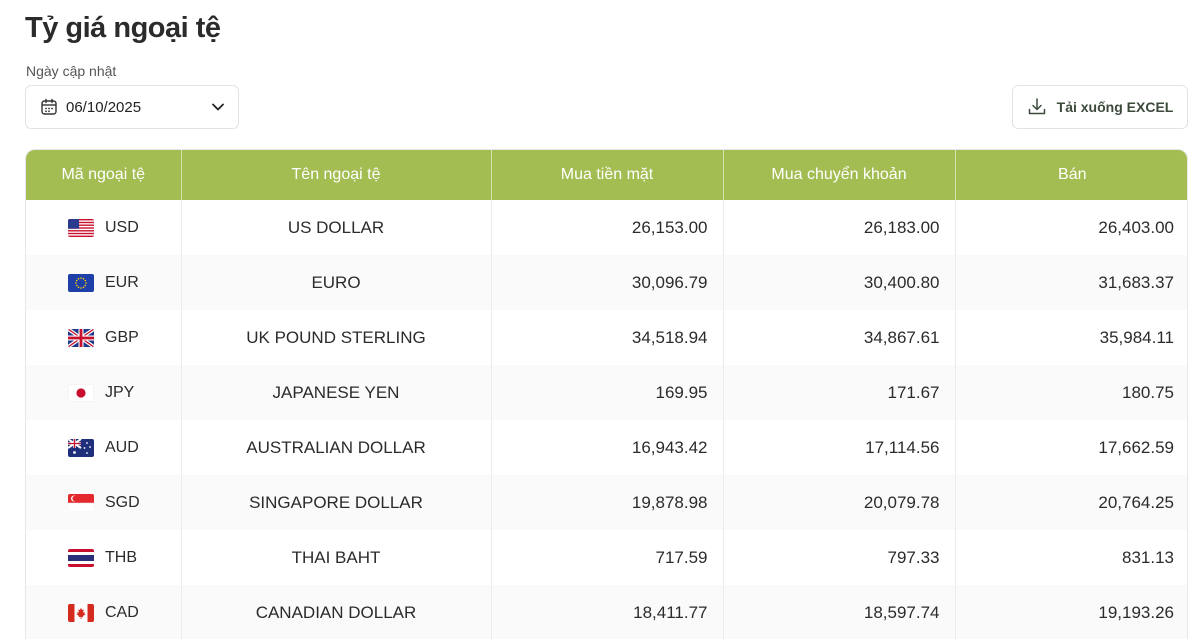  Describe the element at coordinates (81, 392) in the screenshot. I see `jp-flag-icon` at that location.